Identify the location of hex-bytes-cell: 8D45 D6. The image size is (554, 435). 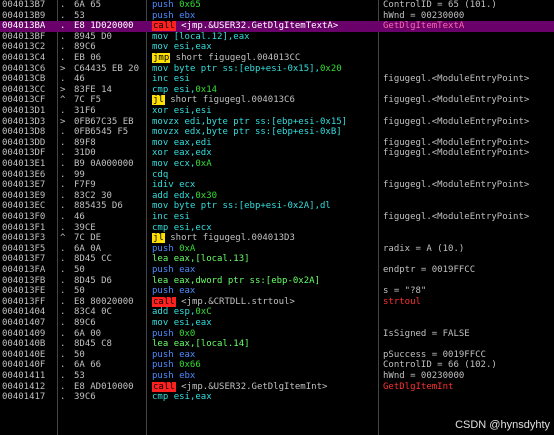
(93, 280).